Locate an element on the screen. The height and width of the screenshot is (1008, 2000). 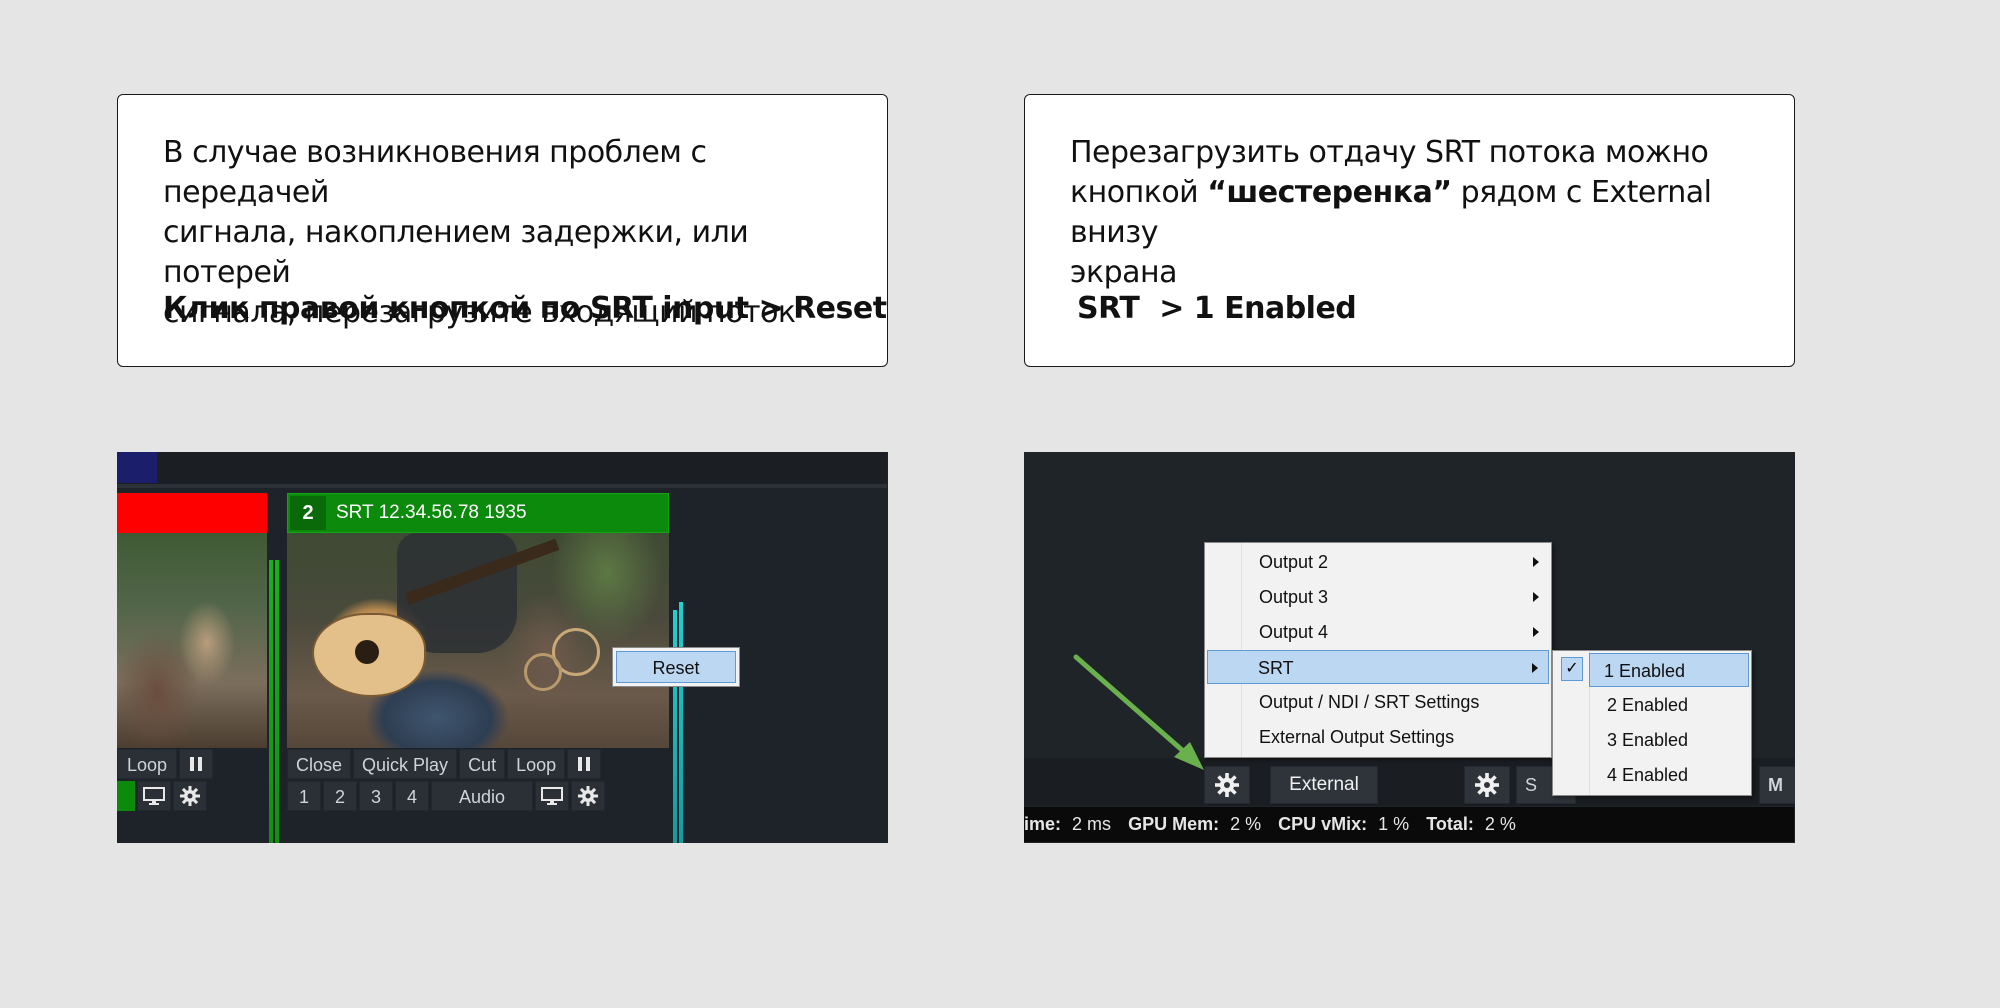
check-icon: ✓ is located at coordinates (1572, 669).